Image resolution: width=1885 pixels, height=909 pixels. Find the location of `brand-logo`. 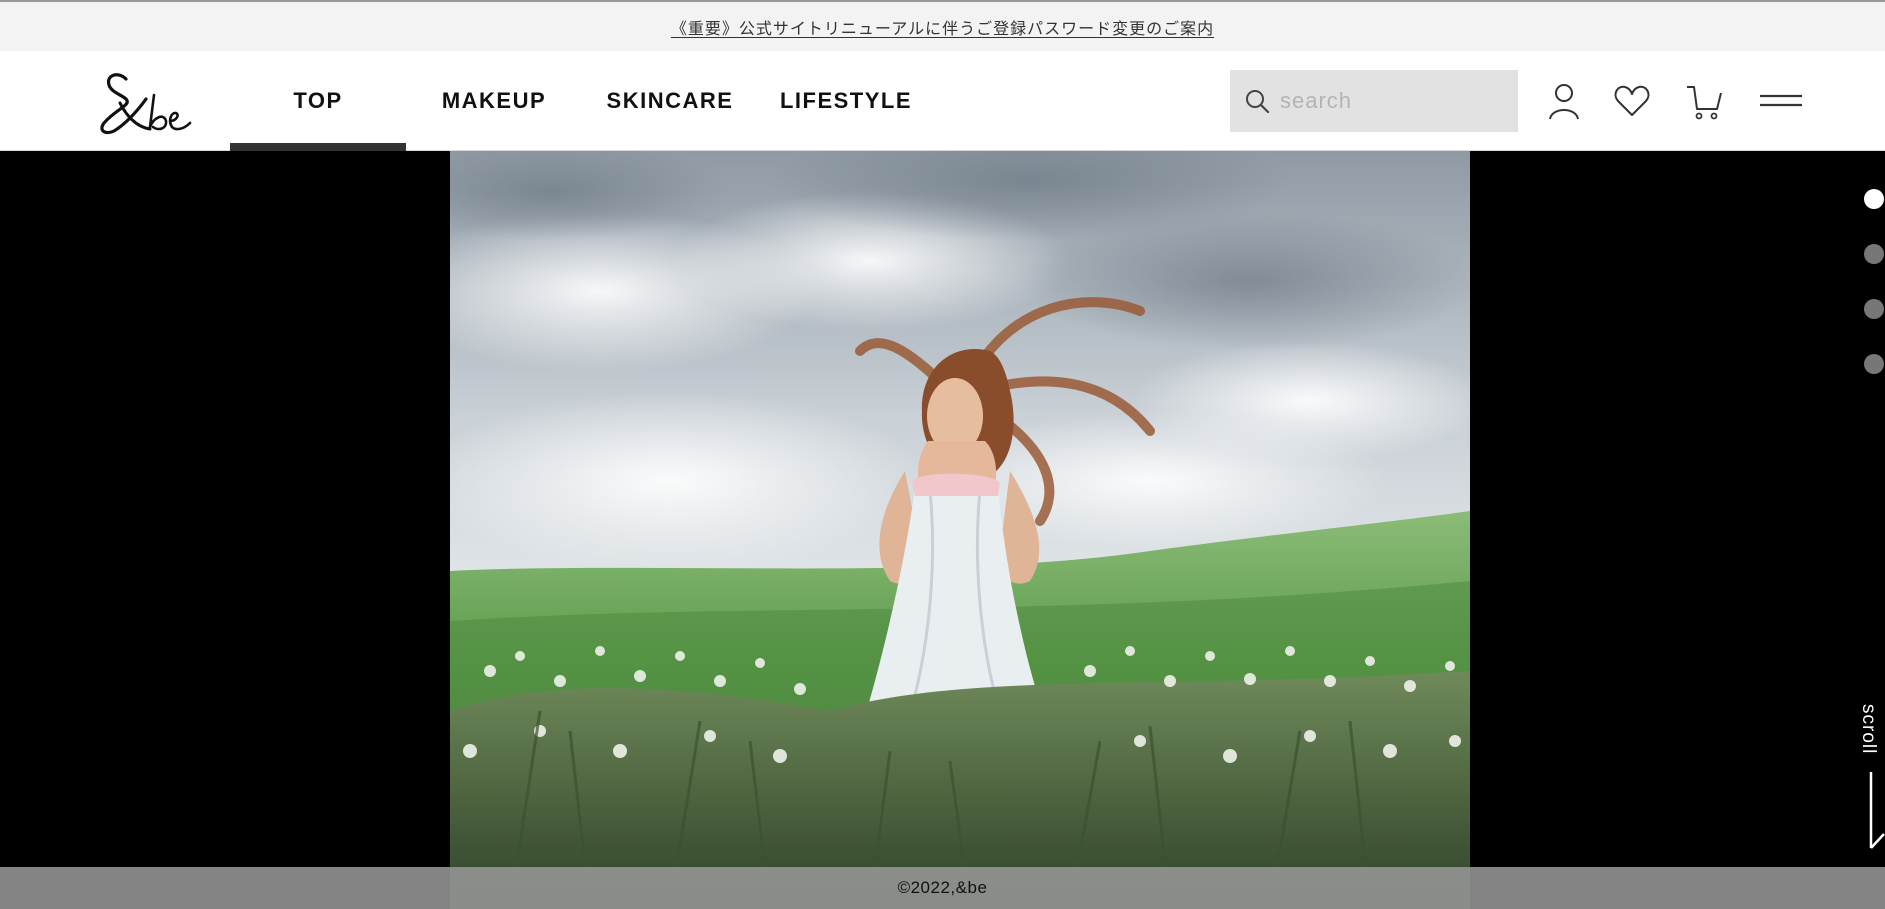

brand-logo is located at coordinates (146, 101).